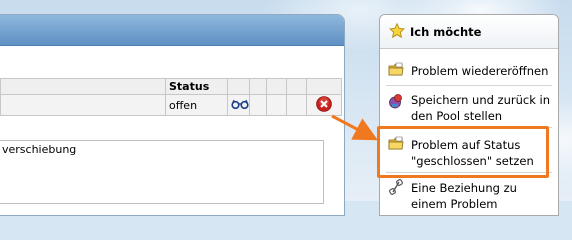 Image resolution: width=572 pixels, height=240 pixels. I want to click on status-cell: offen, so click(196, 105).